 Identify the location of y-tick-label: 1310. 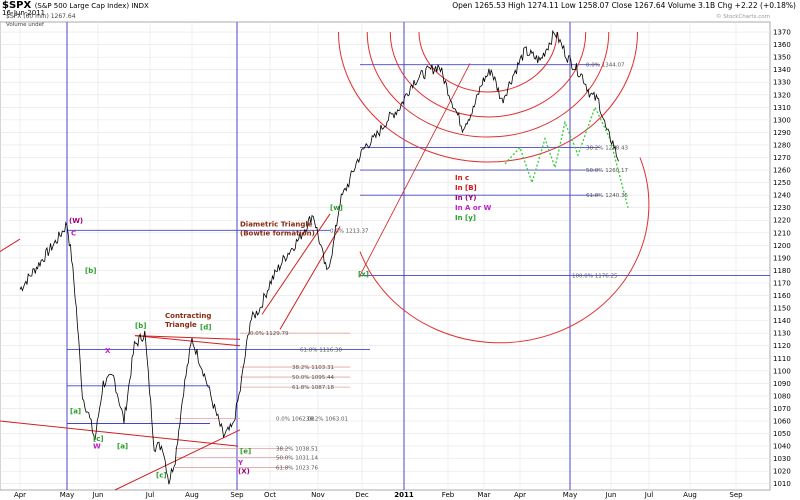
(782, 108).